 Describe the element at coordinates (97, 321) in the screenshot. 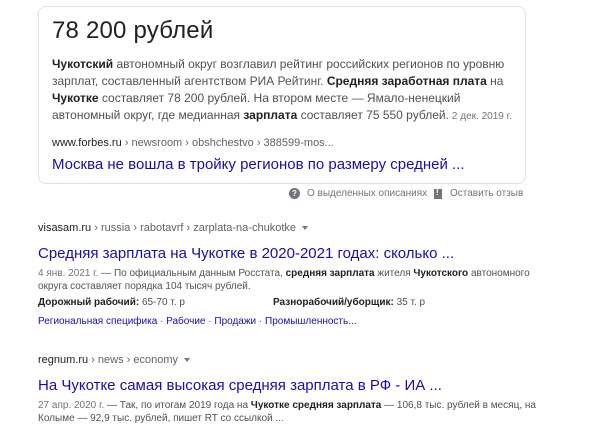

I see `sitelink-regional: Региональная специфика` at that location.